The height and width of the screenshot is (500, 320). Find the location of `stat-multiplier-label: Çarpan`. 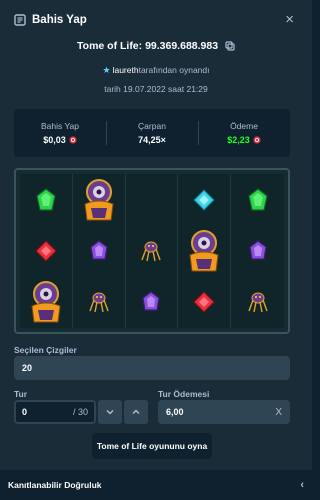

stat-multiplier-label: Çarpan is located at coordinates (152, 126).